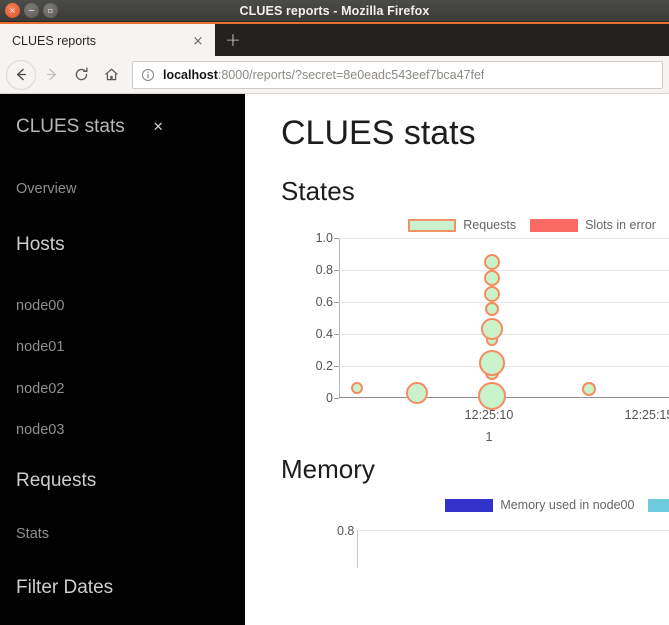 This screenshot has height=625, width=669. I want to click on sidebar-heading-requests: Requests, so click(56, 480).